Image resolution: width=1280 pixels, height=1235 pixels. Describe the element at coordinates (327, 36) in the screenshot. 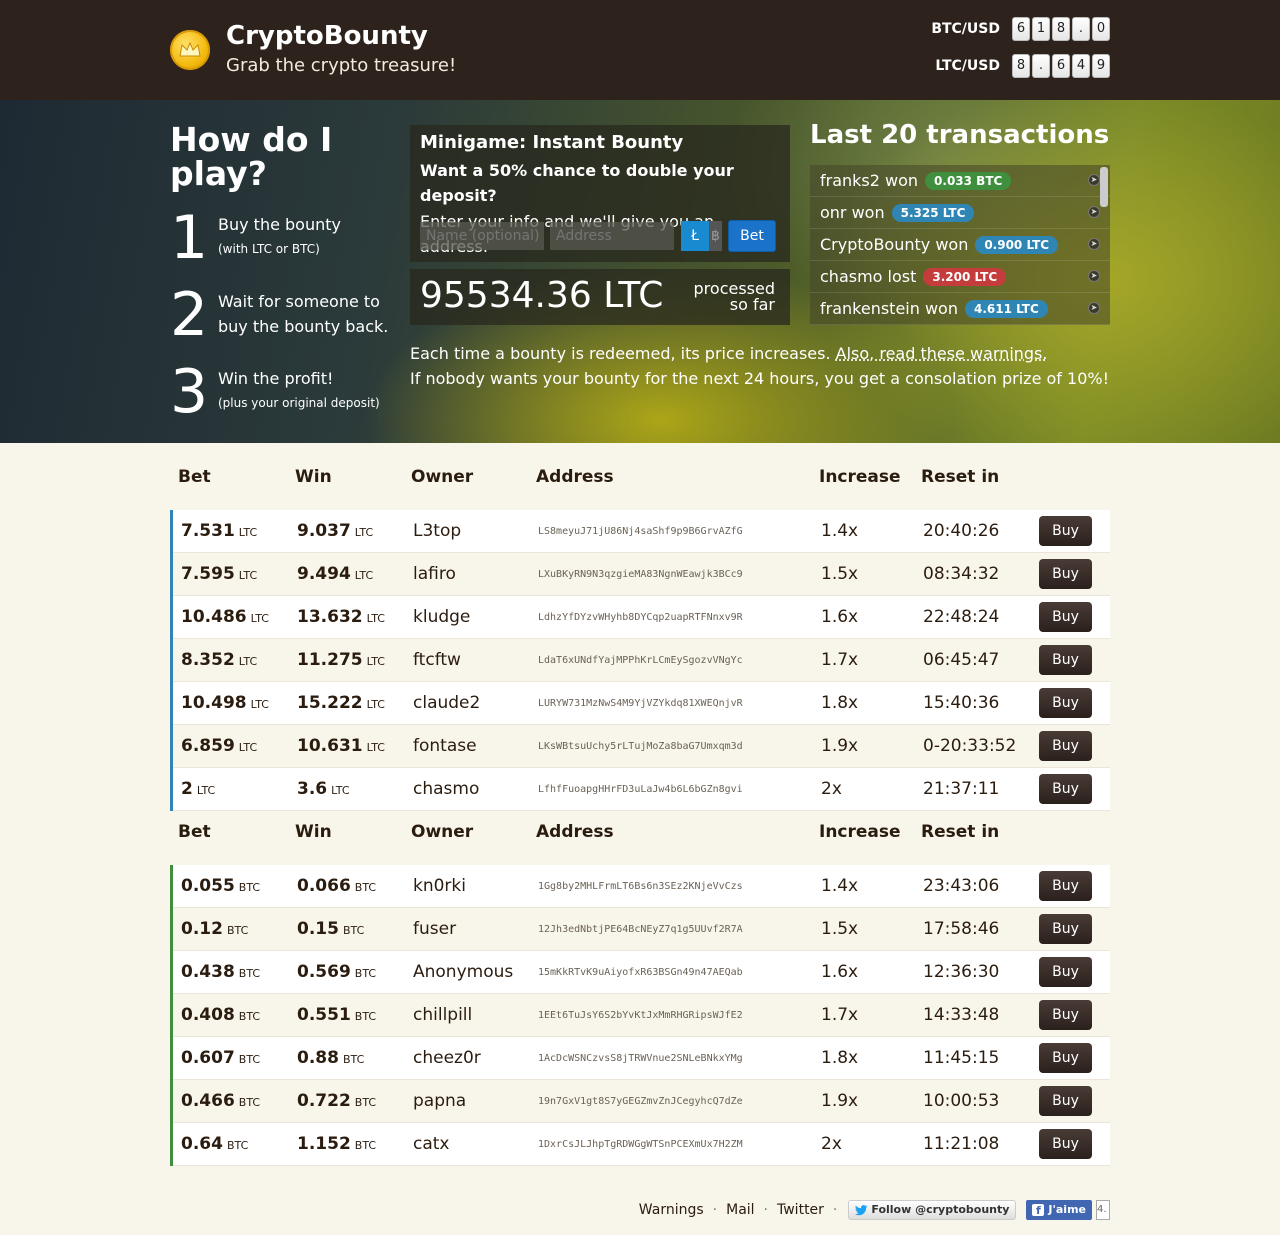

I see `site-title: CryptoBounty` at that location.